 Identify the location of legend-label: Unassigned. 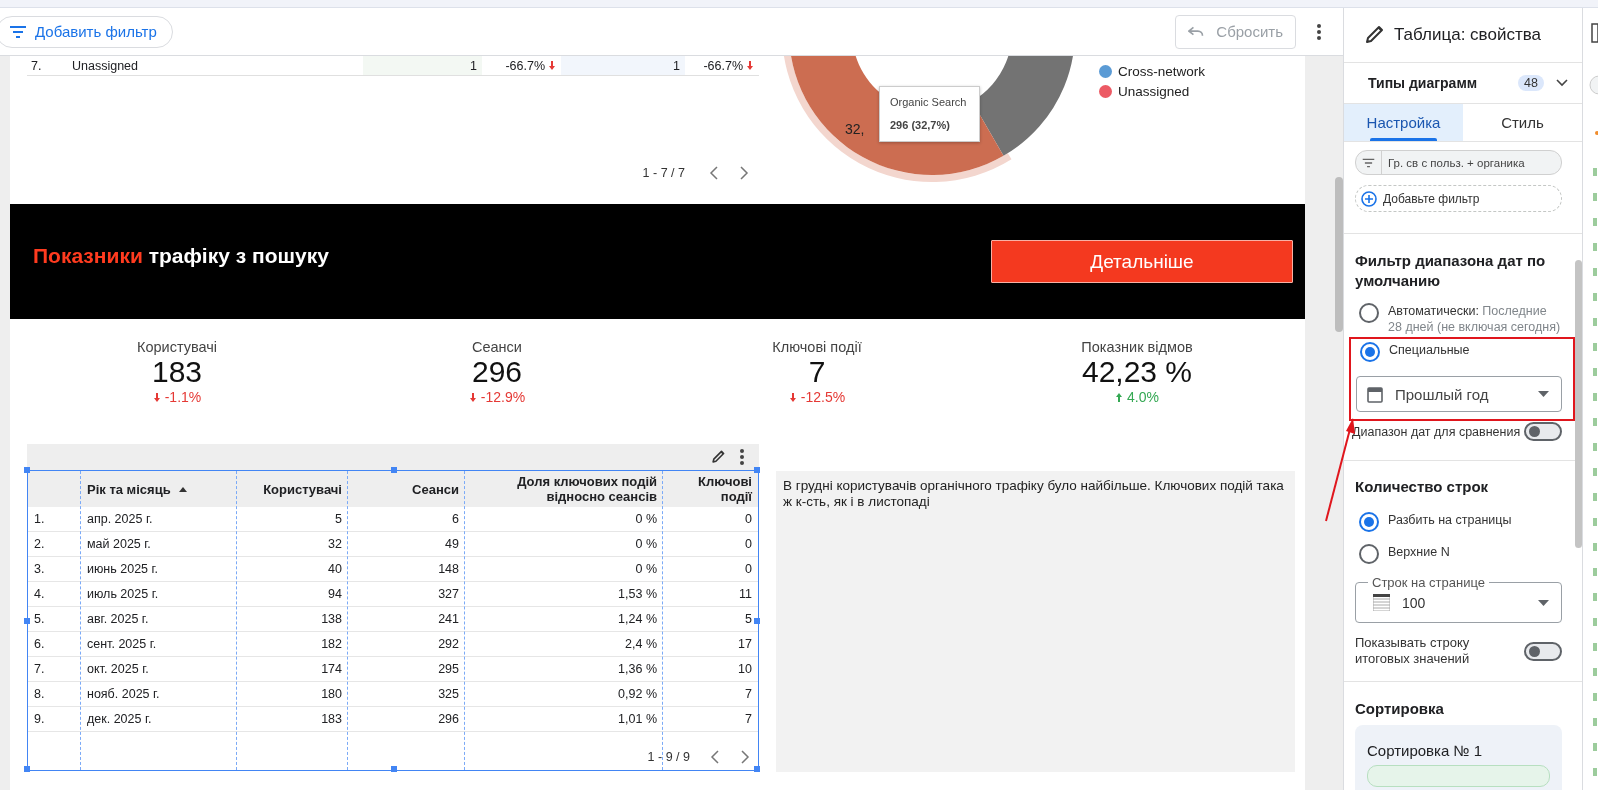
(1154, 91).